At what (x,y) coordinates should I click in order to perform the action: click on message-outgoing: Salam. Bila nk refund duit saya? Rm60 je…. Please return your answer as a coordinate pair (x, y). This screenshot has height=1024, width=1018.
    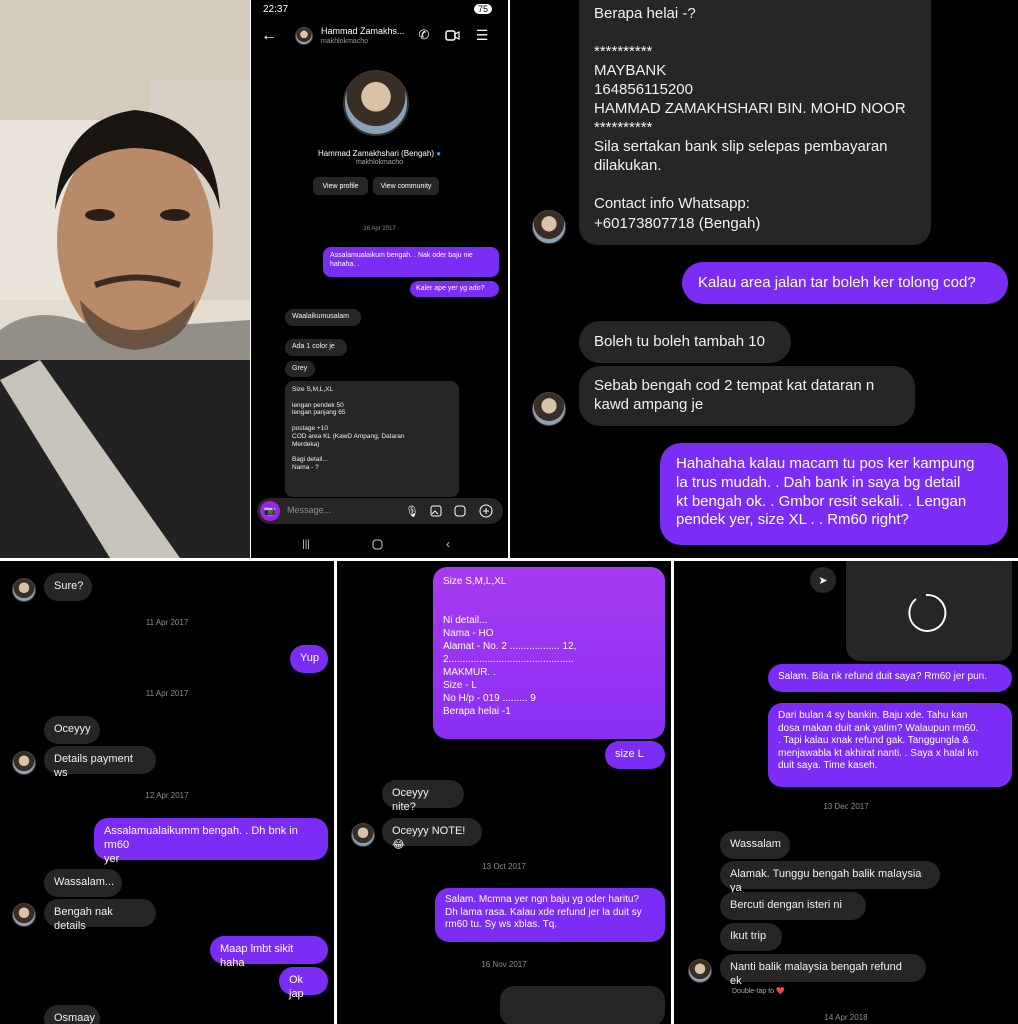
    Looking at the image, I should click on (890, 678).